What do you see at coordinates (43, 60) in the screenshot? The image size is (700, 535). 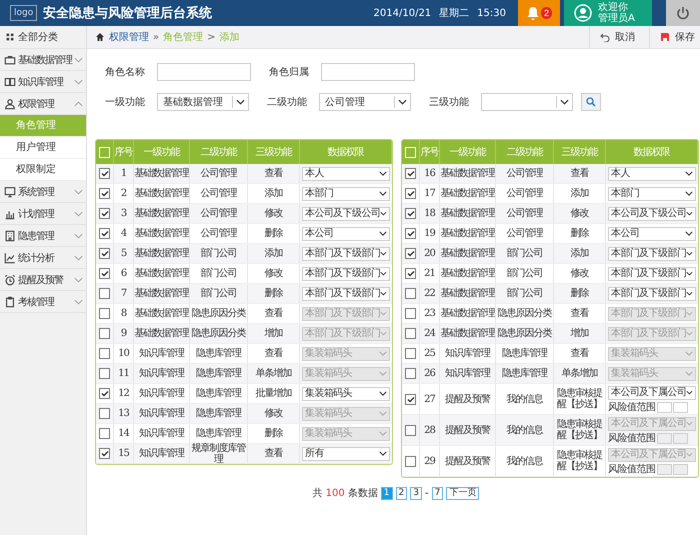 I see `sidebar-item: 基础数据管理` at bounding box center [43, 60].